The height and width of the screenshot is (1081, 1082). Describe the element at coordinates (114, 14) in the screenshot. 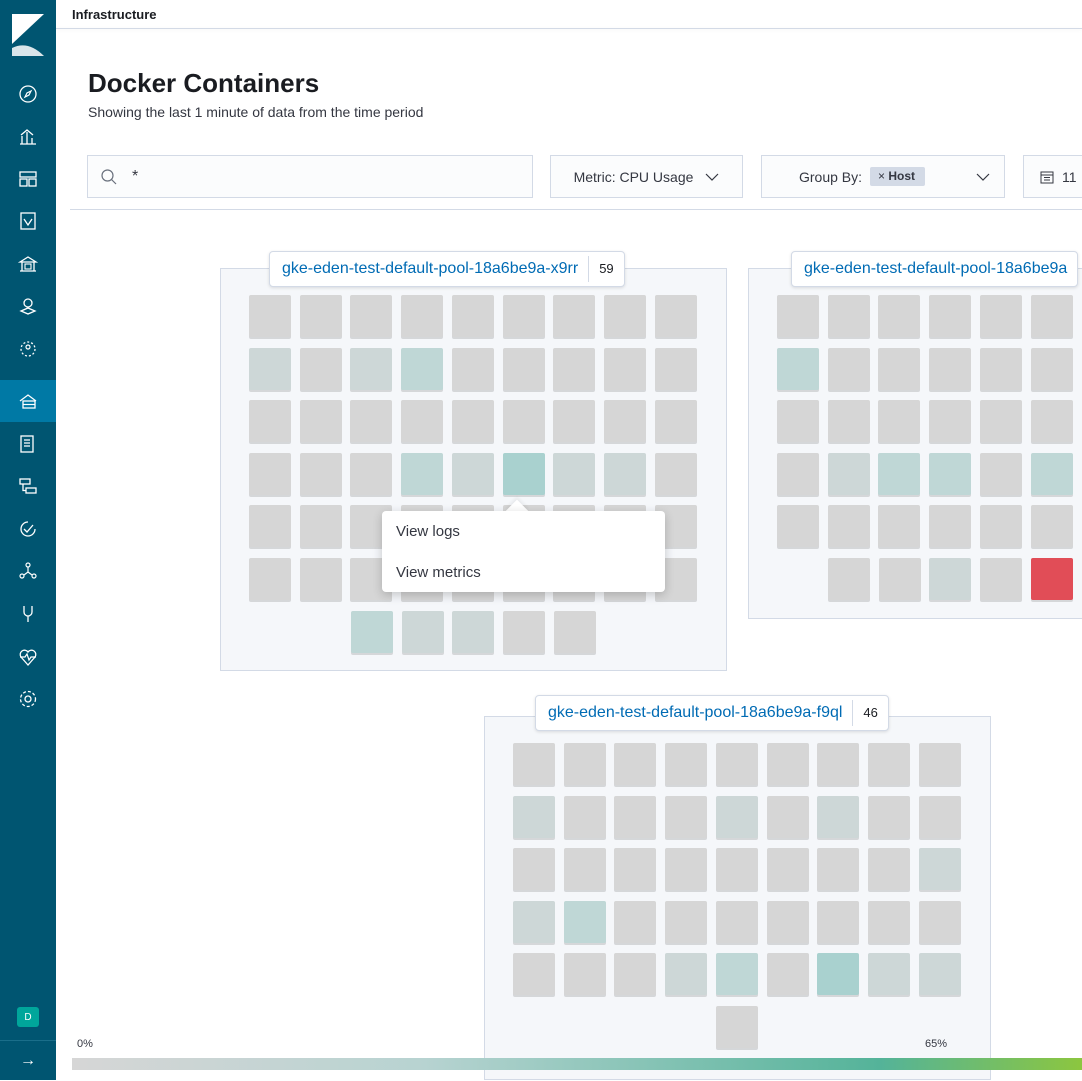

I see `breadcrumb: Infrastructure` at that location.